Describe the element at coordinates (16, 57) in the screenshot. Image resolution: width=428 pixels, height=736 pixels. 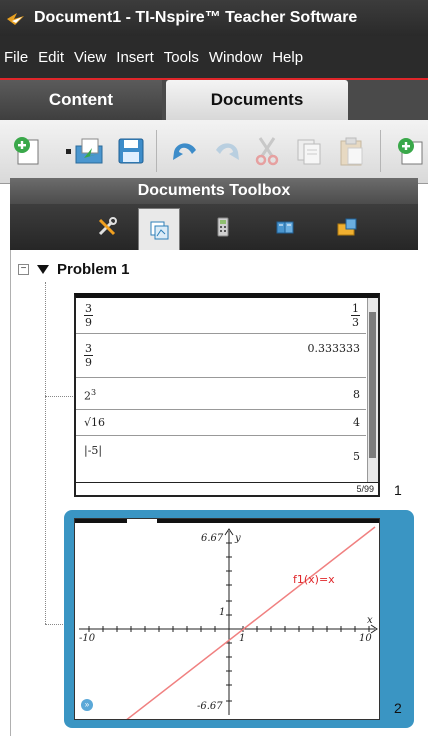
I see `menu-file: File` at that location.